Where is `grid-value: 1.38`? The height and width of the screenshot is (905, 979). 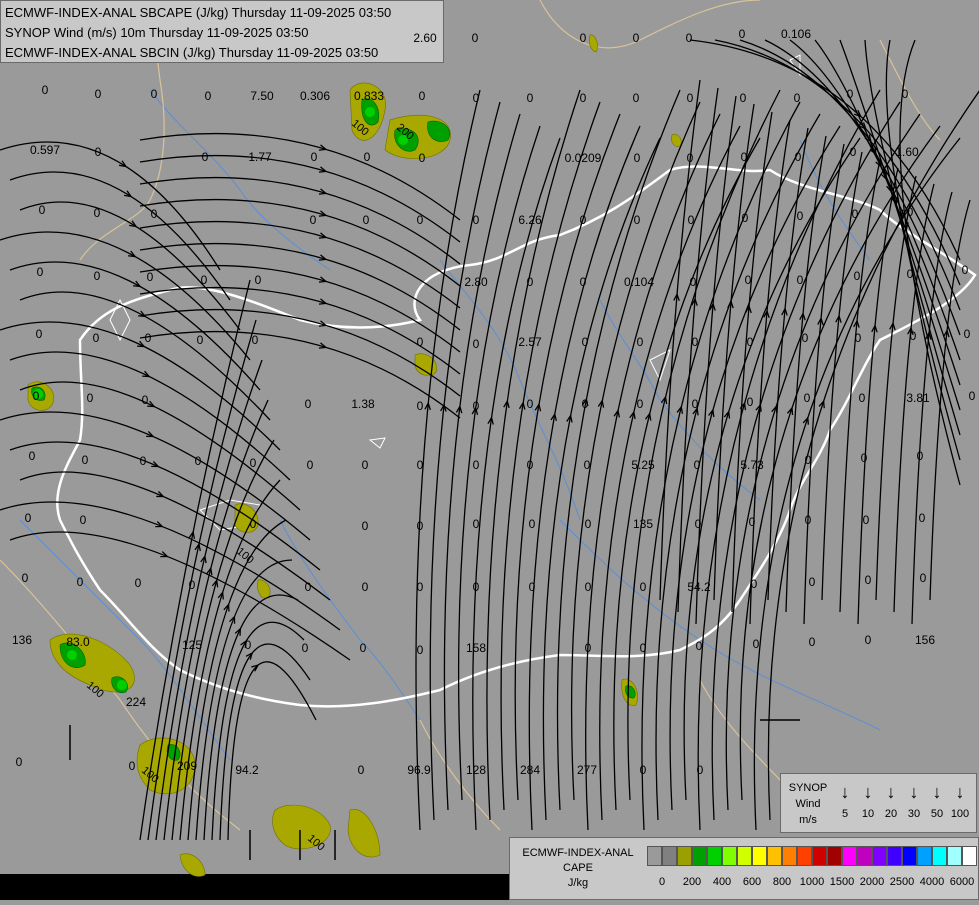 grid-value: 1.38 is located at coordinates (363, 404).